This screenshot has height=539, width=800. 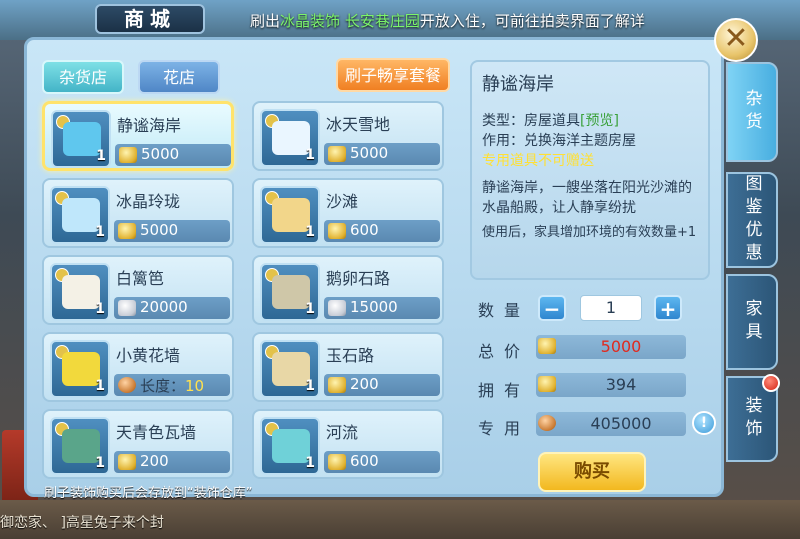 I want to click on side-tab: 杂货, so click(x=752, y=112).